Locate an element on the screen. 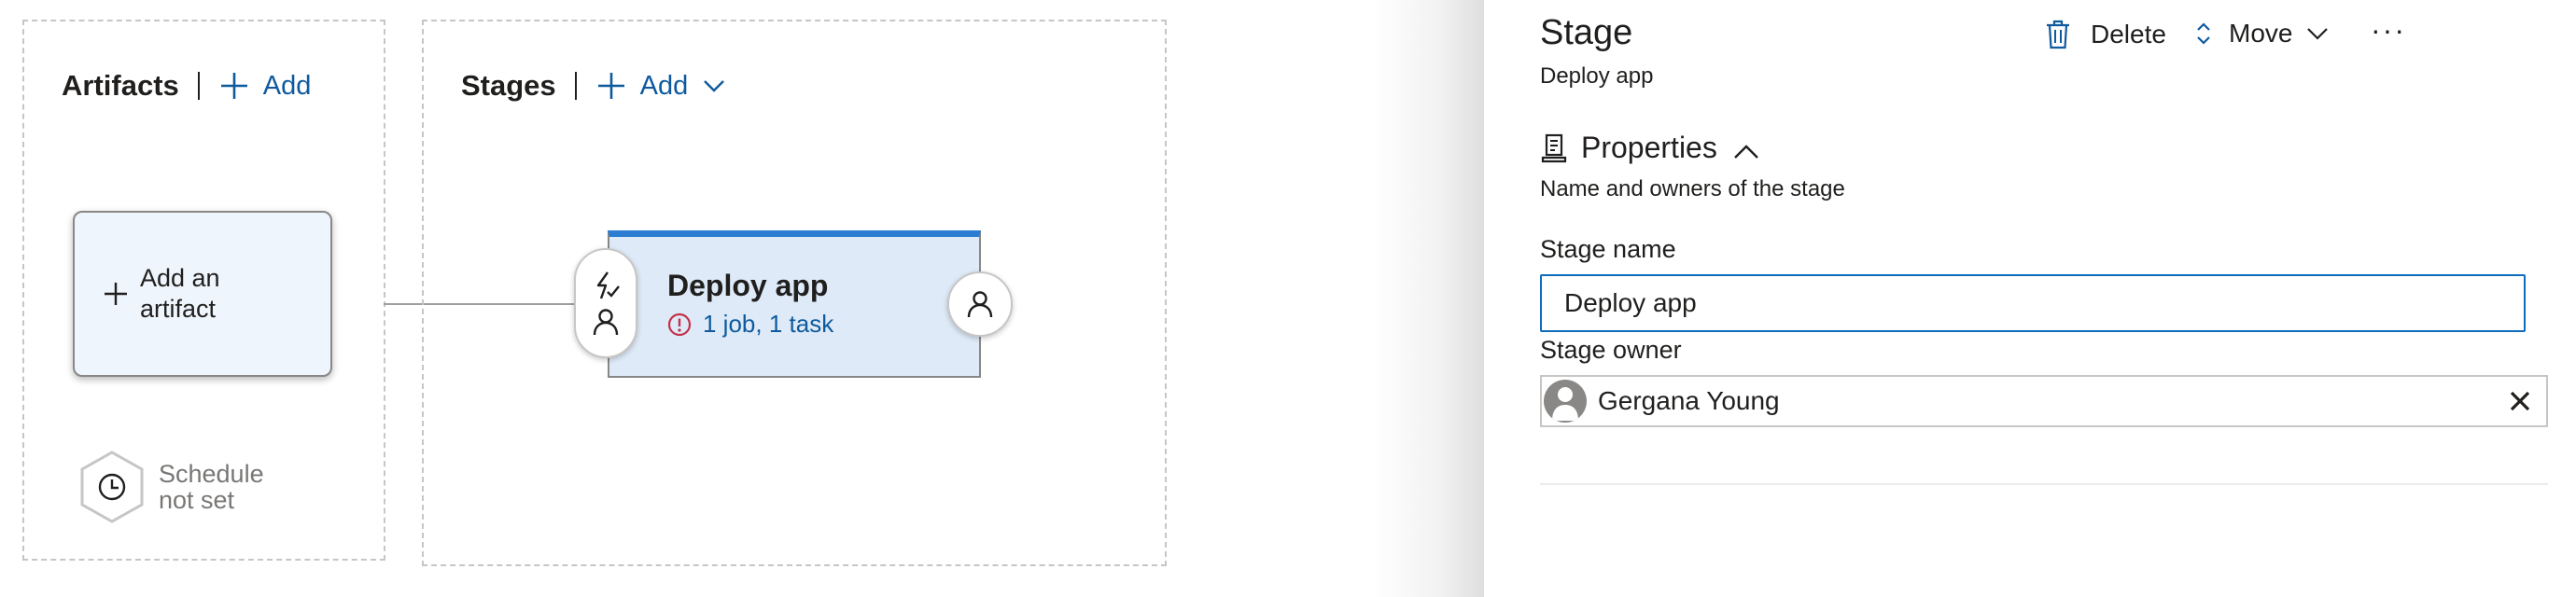 The height and width of the screenshot is (597, 2576). stage-status: 1 job, 1 task is located at coordinates (750, 324).